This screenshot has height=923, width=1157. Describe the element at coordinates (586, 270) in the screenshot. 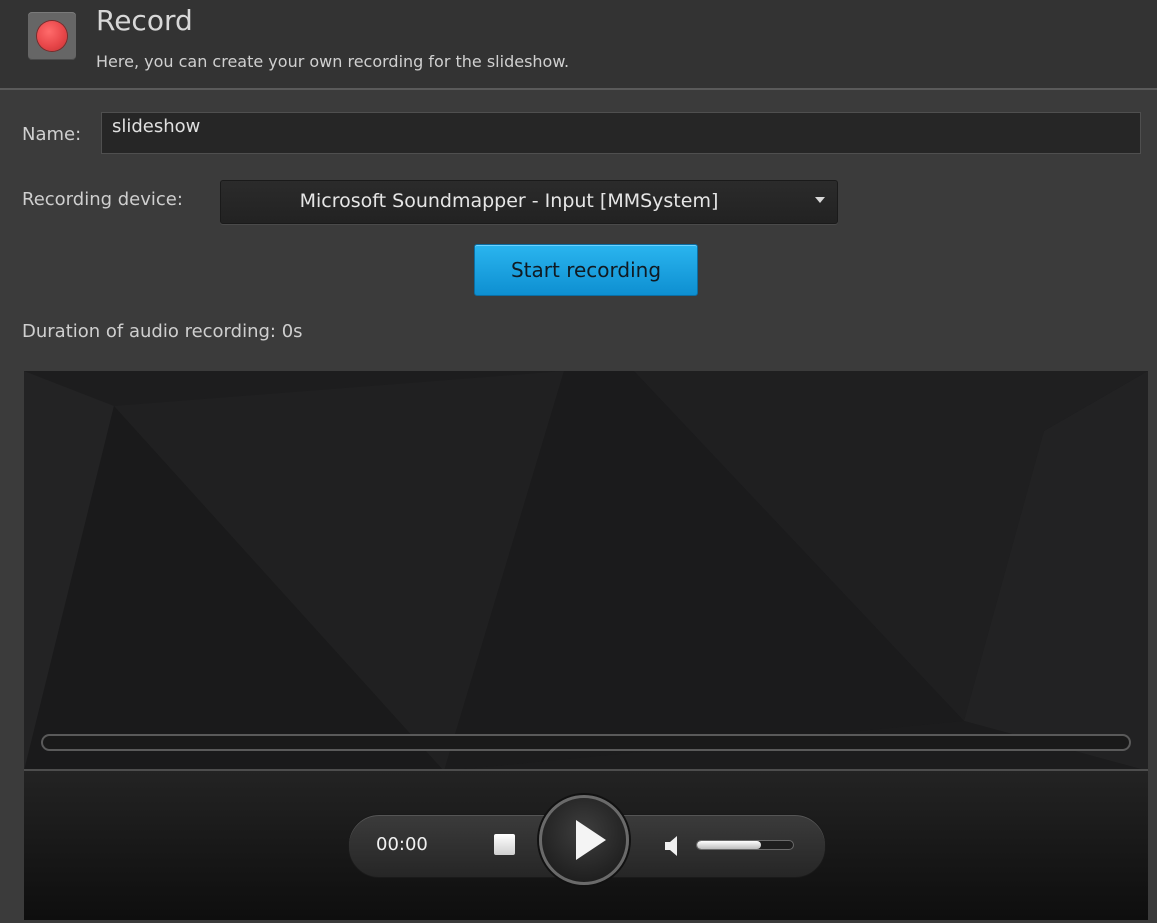

I see `start-recording-button: Start recording` at that location.